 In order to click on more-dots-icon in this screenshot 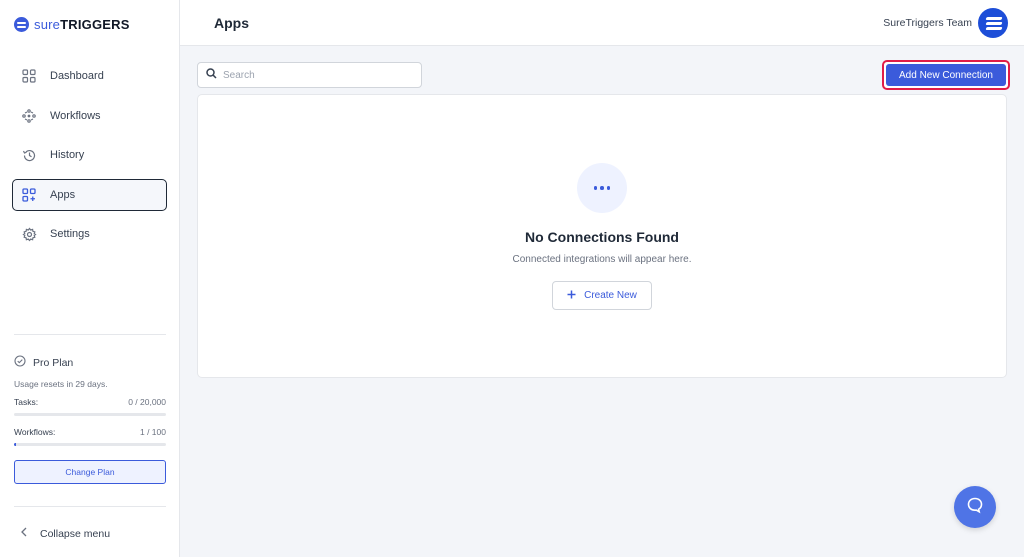, I will do `click(602, 188)`.